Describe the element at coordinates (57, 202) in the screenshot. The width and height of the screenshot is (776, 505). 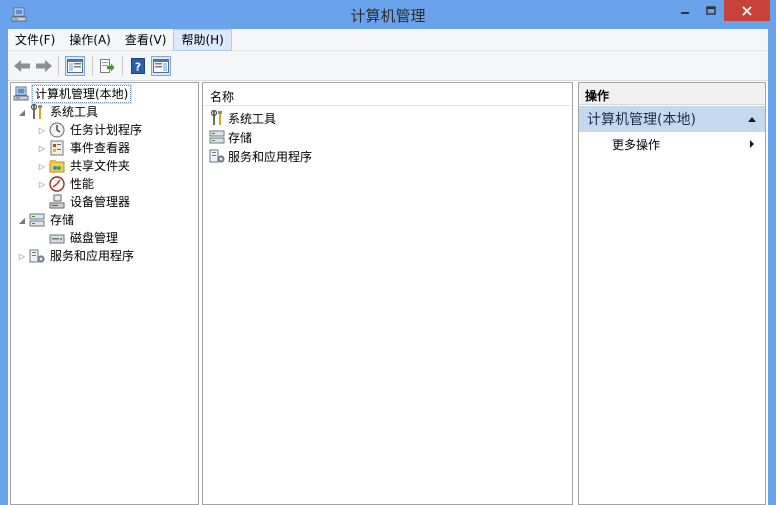
I see `device-manager-icon` at that location.